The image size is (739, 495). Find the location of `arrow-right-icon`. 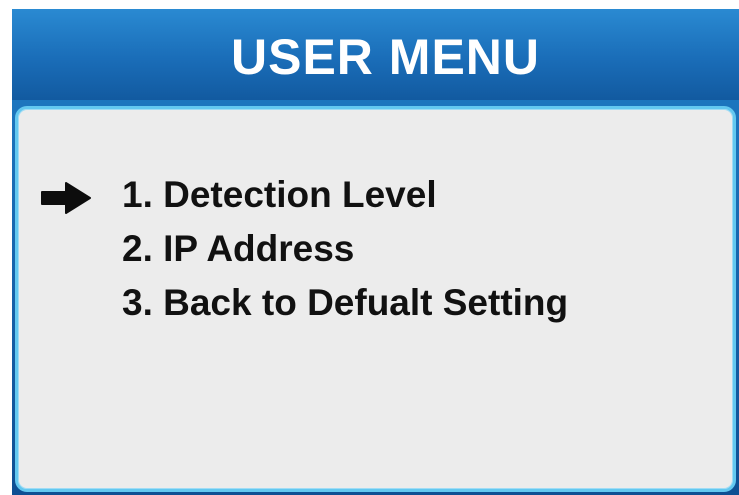

arrow-right-icon is located at coordinates (66, 198).